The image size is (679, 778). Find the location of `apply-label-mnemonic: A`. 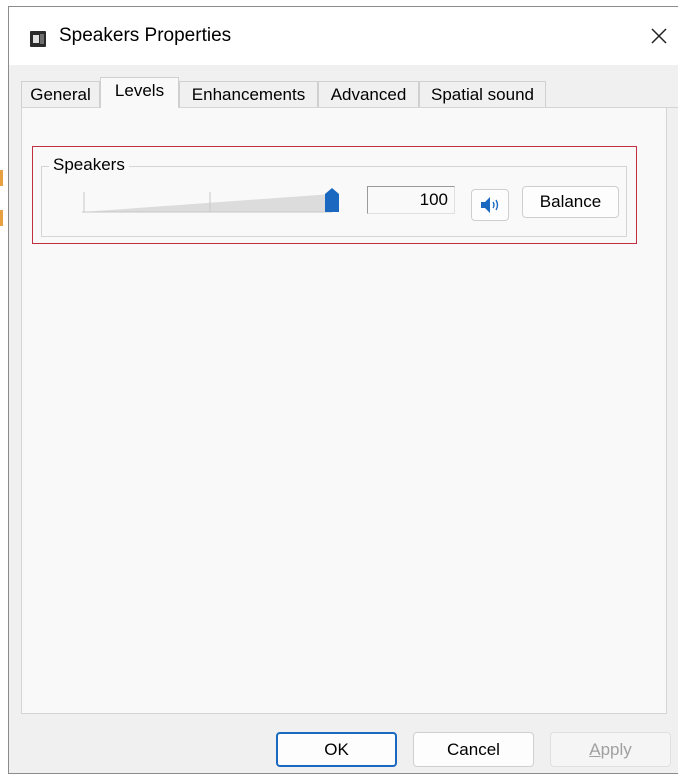

apply-label-mnemonic: A is located at coordinates (595, 749).